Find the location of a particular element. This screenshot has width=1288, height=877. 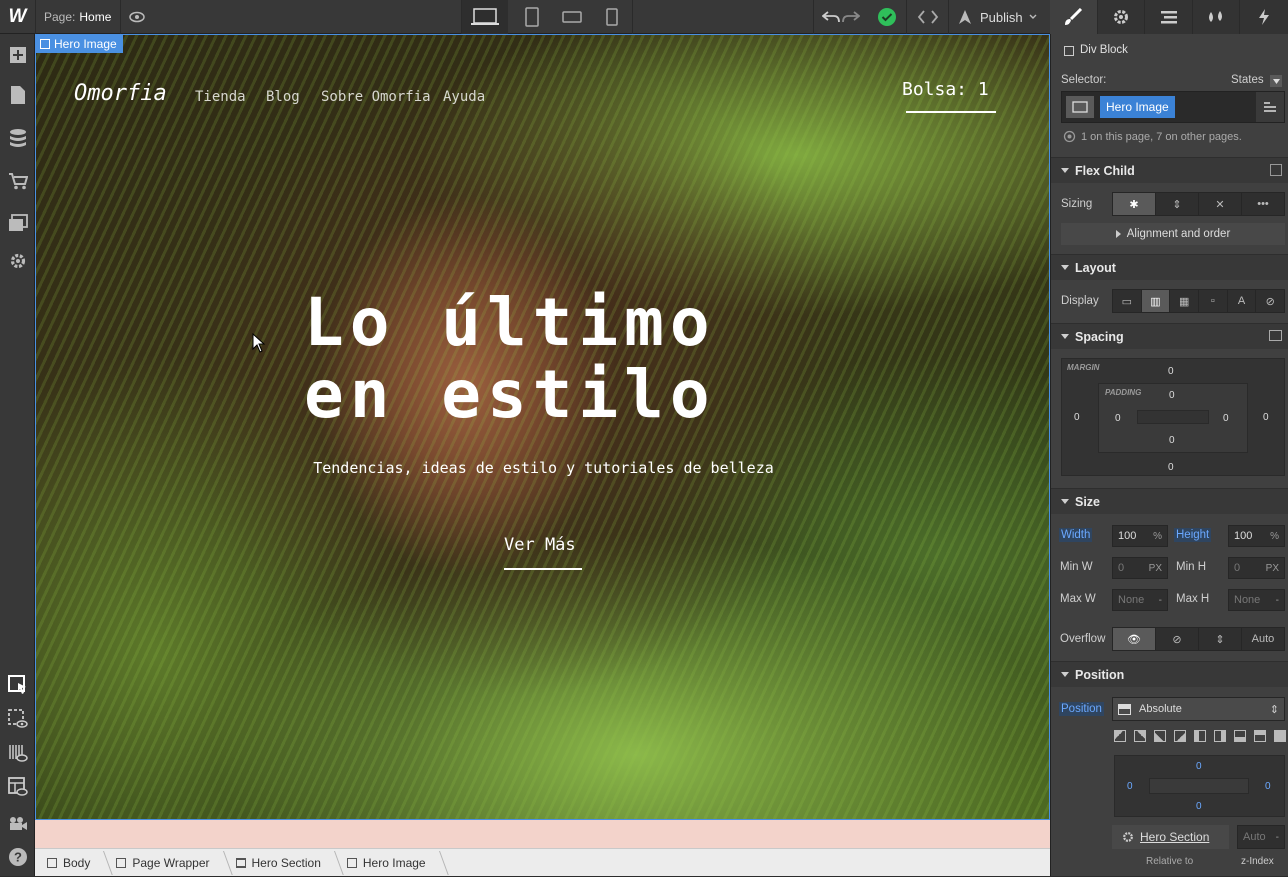

sizing-grow-icon: ⇕ is located at coordinates (1177, 204).